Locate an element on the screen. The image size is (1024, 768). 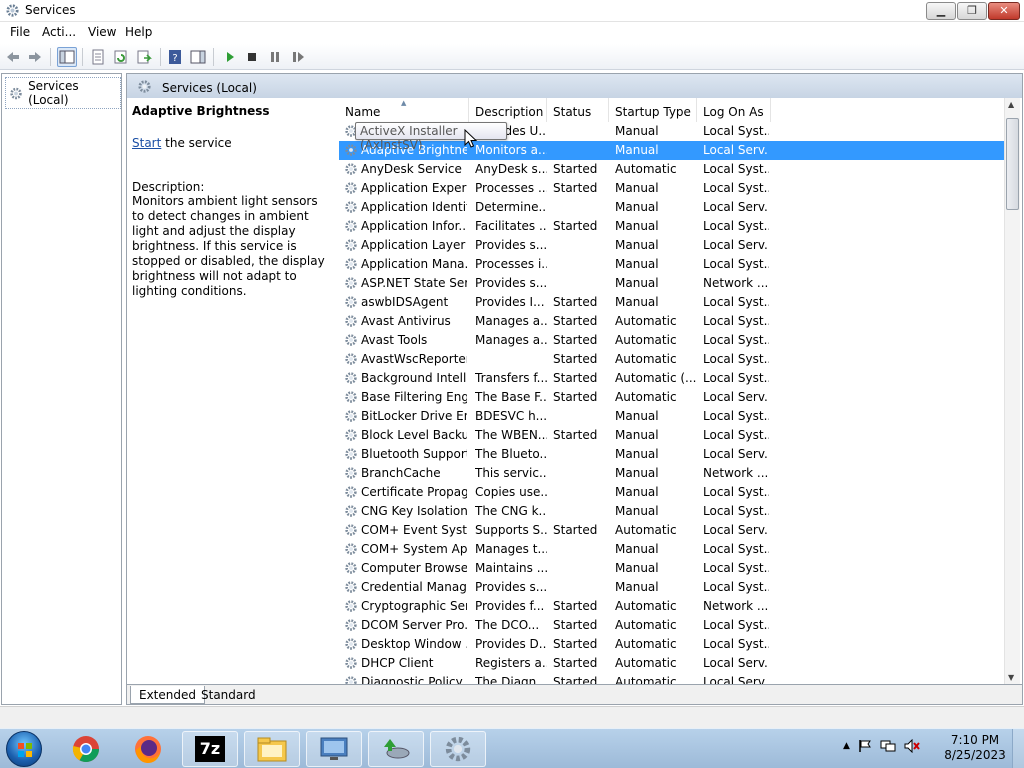
scroll-down-icon: ▼ is located at coordinates (1011, 677).